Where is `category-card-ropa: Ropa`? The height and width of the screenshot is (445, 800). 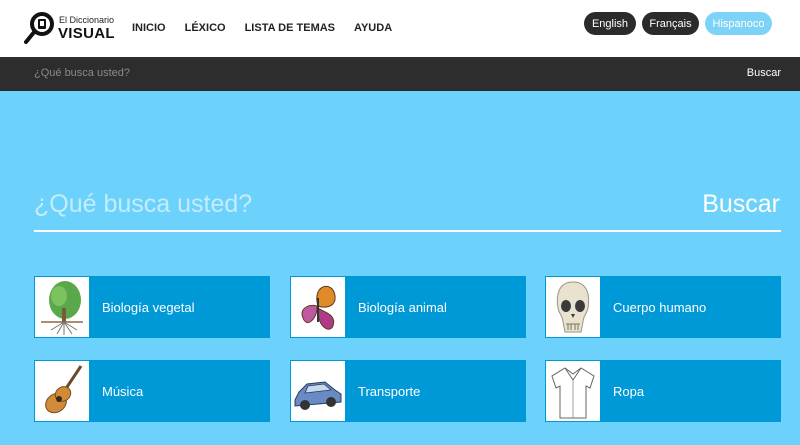
category-card-ropa: Ropa is located at coordinates (663, 391).